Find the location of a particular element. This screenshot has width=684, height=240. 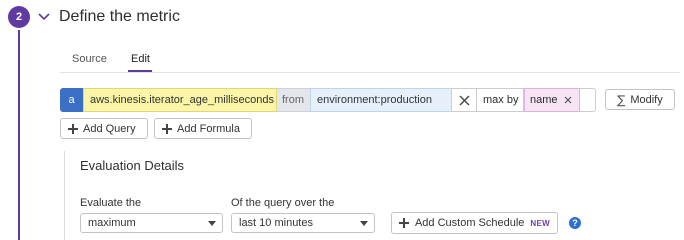

window-value: last 10 minutes is located at coordinates (276, 223).